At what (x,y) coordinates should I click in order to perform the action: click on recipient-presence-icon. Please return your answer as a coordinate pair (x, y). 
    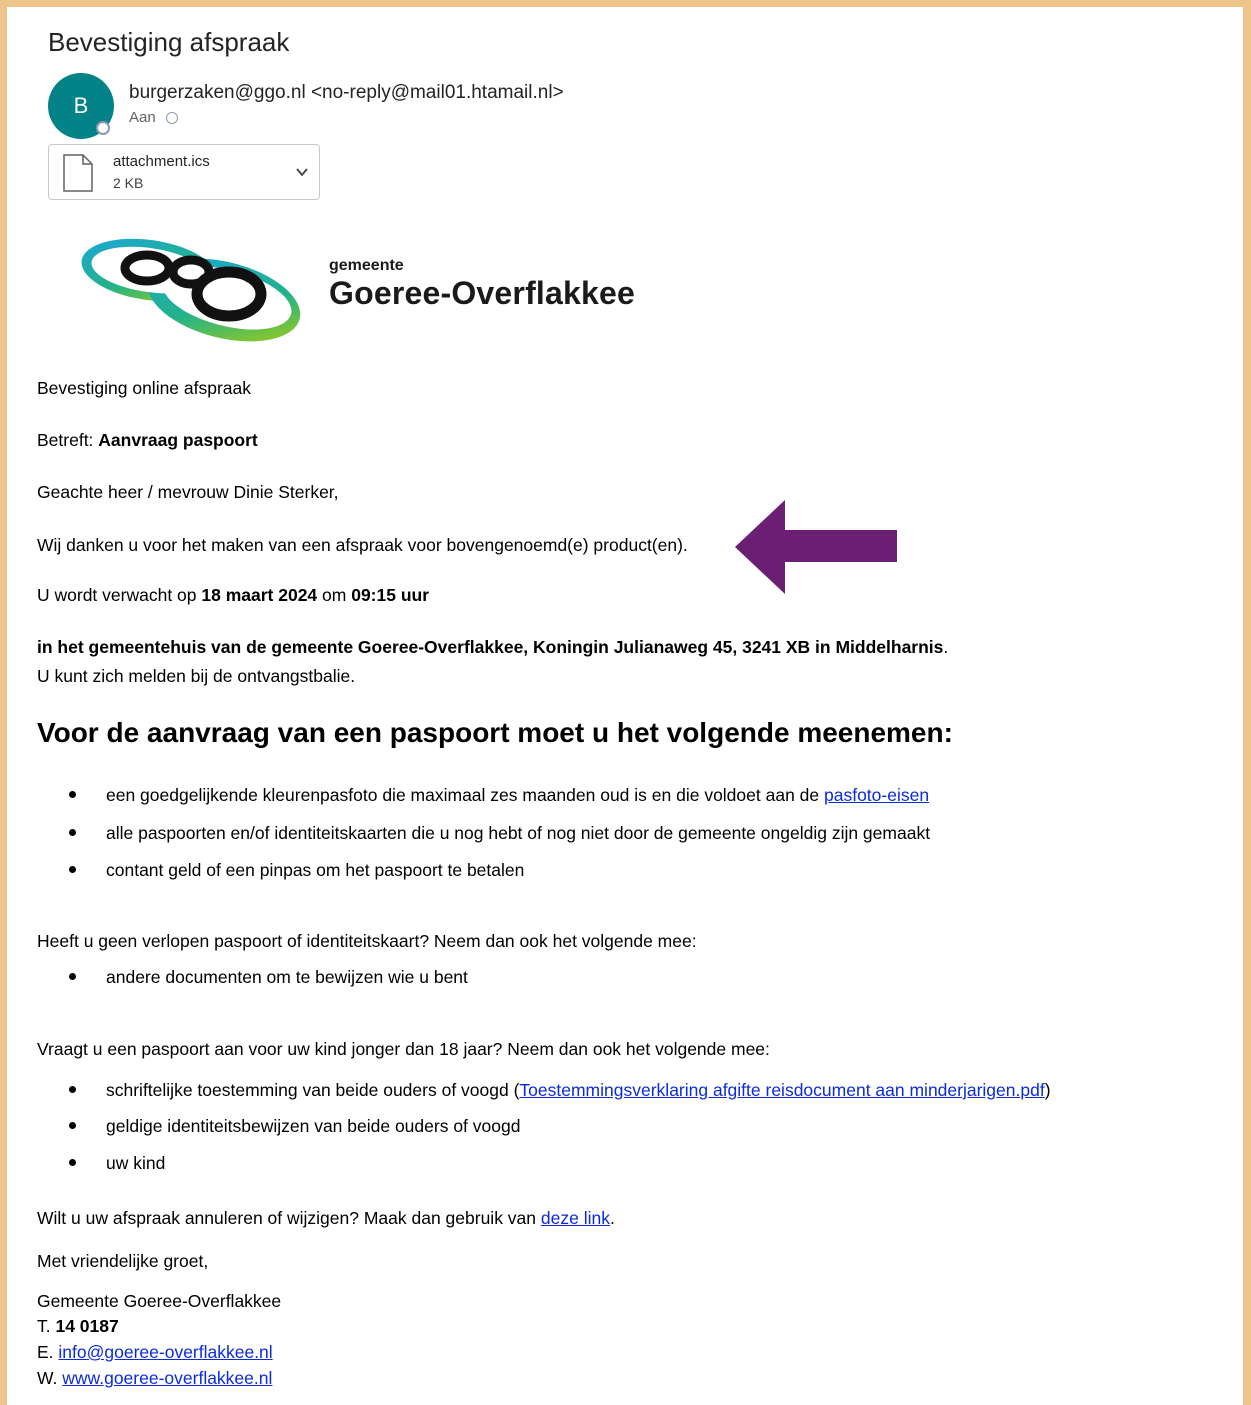
    Looking at the image, I should click on (171, 117).